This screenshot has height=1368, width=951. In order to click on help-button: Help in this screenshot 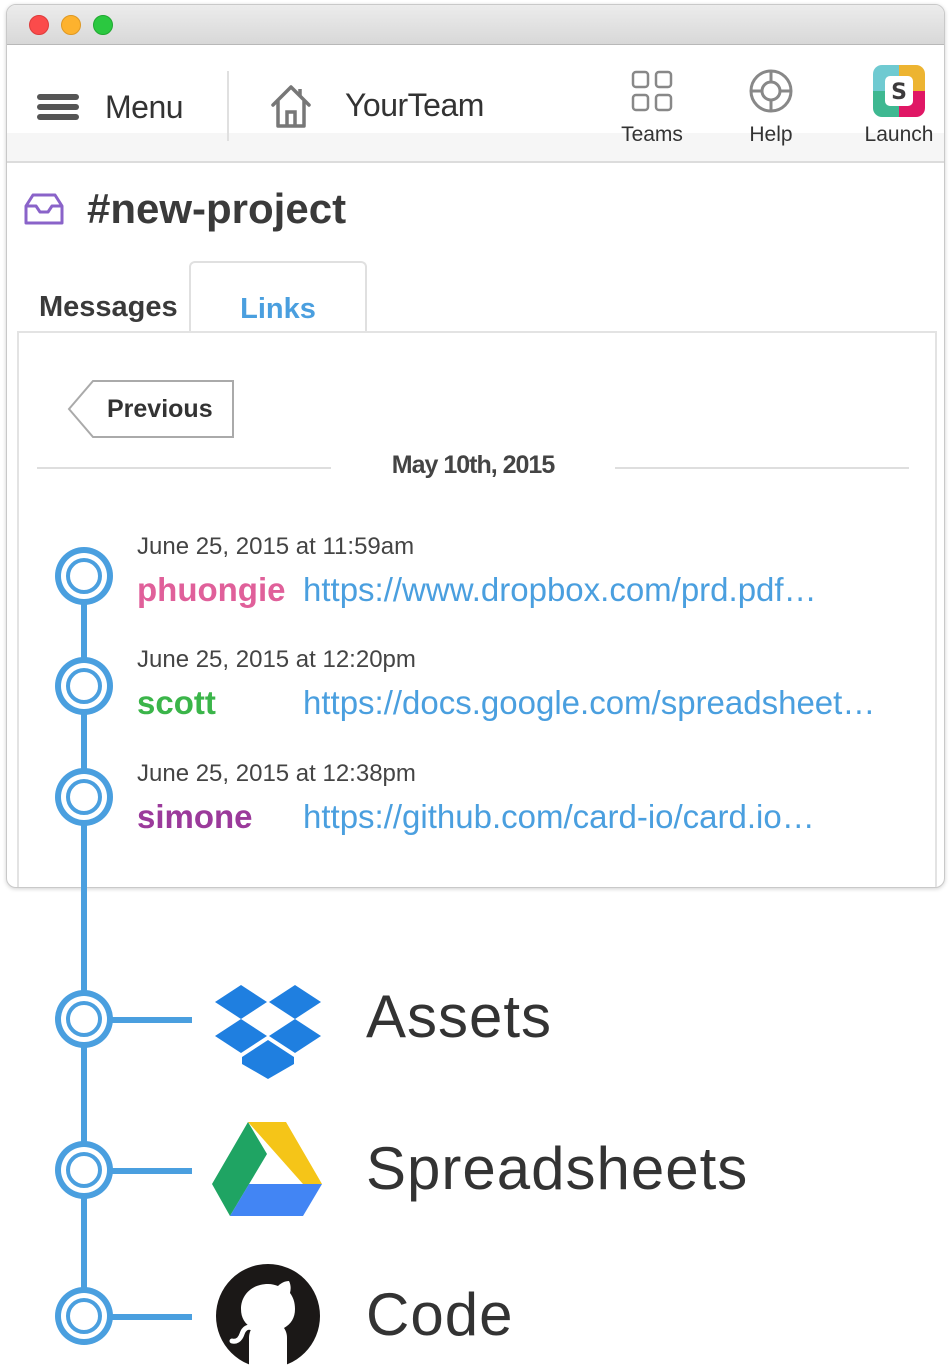, I will do `click(771, 106)`.